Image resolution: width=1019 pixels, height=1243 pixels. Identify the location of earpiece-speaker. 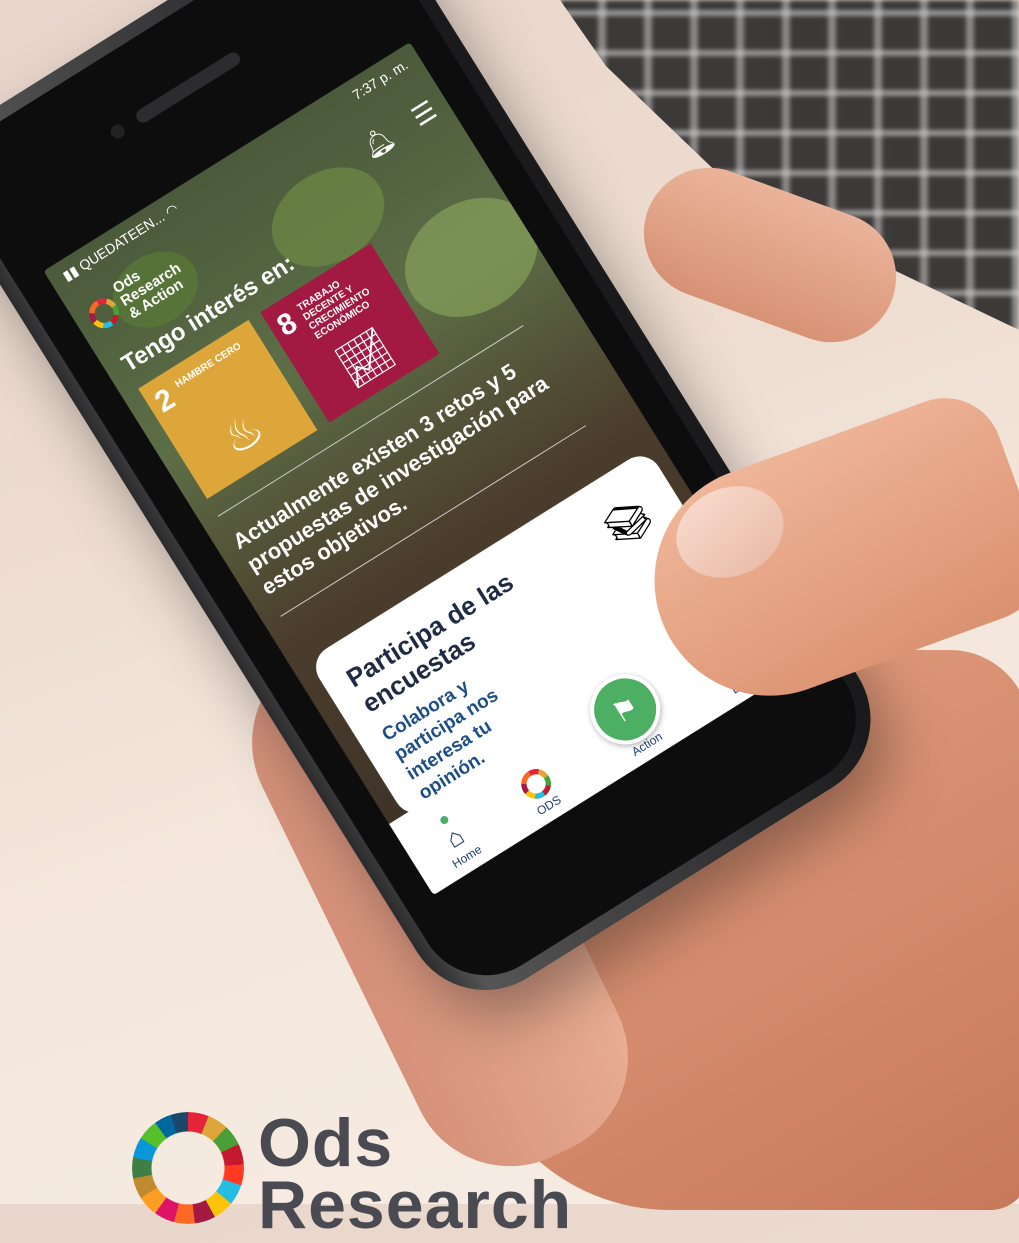
(188, 87).